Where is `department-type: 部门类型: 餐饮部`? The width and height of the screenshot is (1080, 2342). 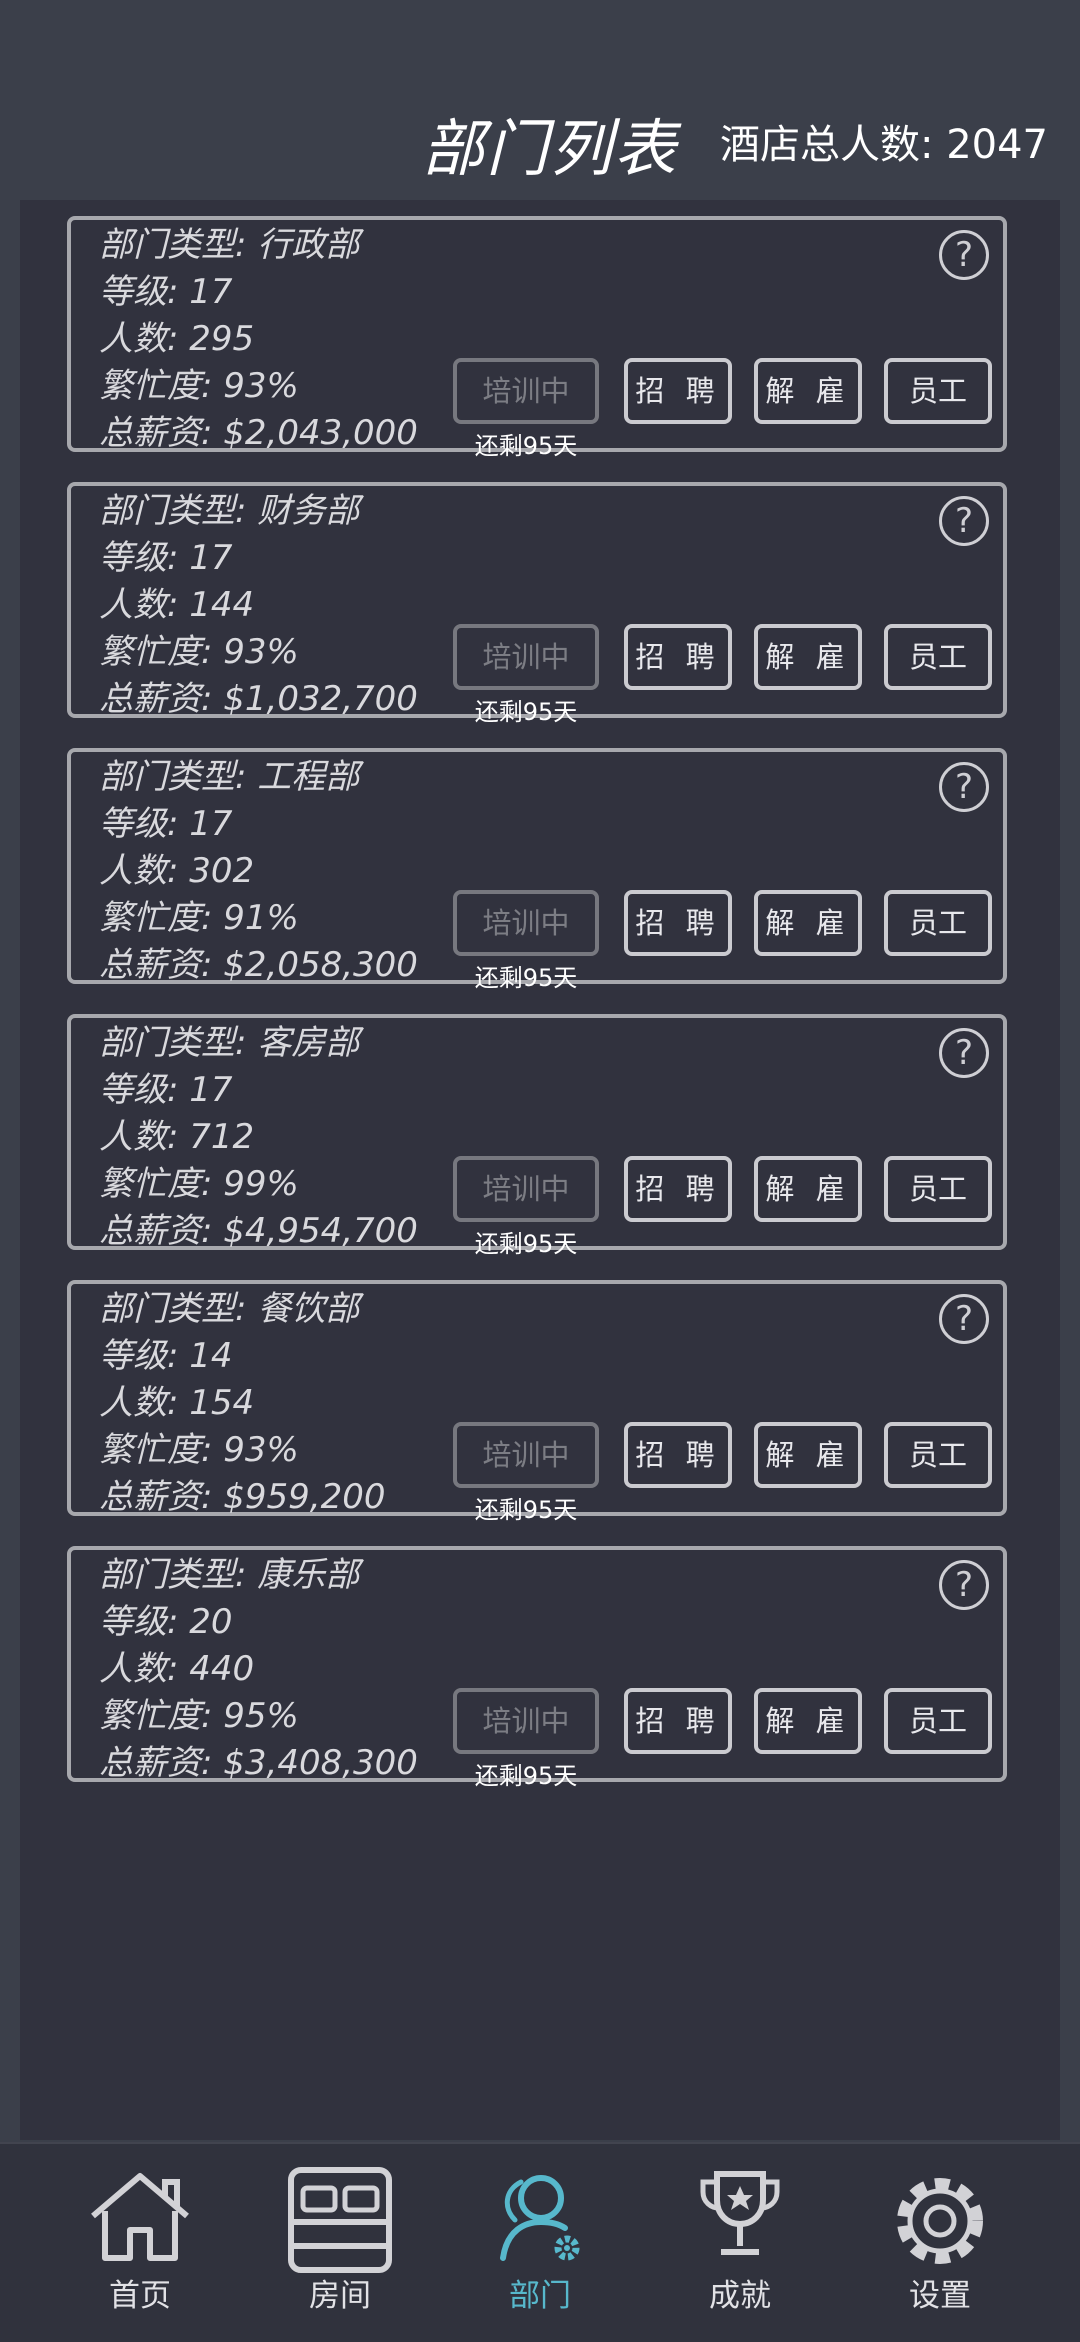
department-type: 部门类型: 餐饮部 is located at coordinates (229, 1309).